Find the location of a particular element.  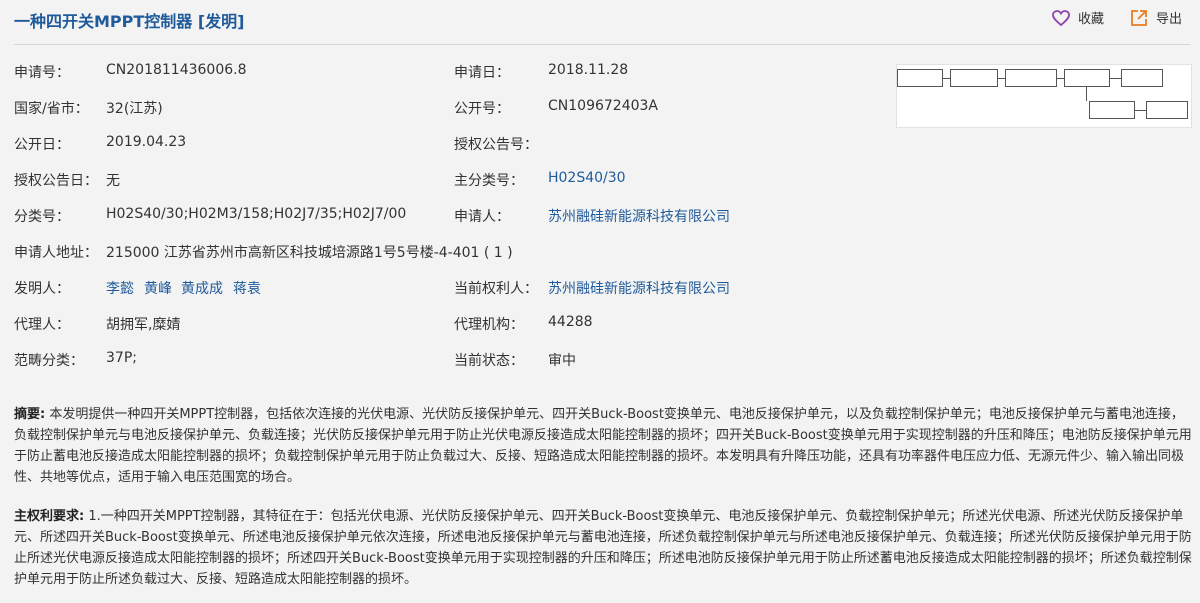

field-row: 公开日： 2019.04.23 授权公告号： is located at coordinates (444, 152).